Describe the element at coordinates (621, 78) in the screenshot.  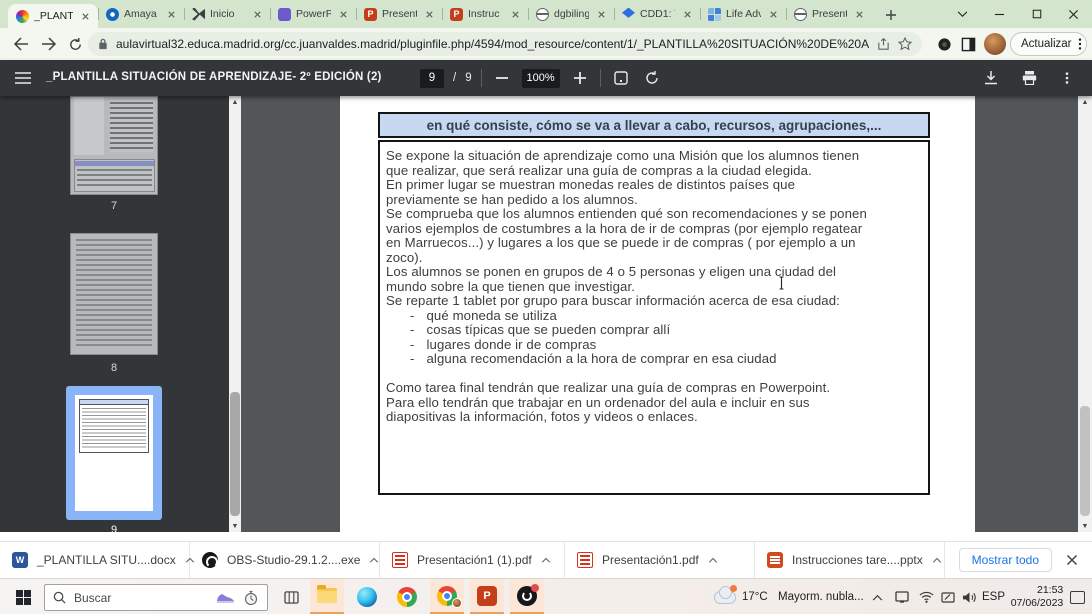
I see `fit-page-icon` at that location.